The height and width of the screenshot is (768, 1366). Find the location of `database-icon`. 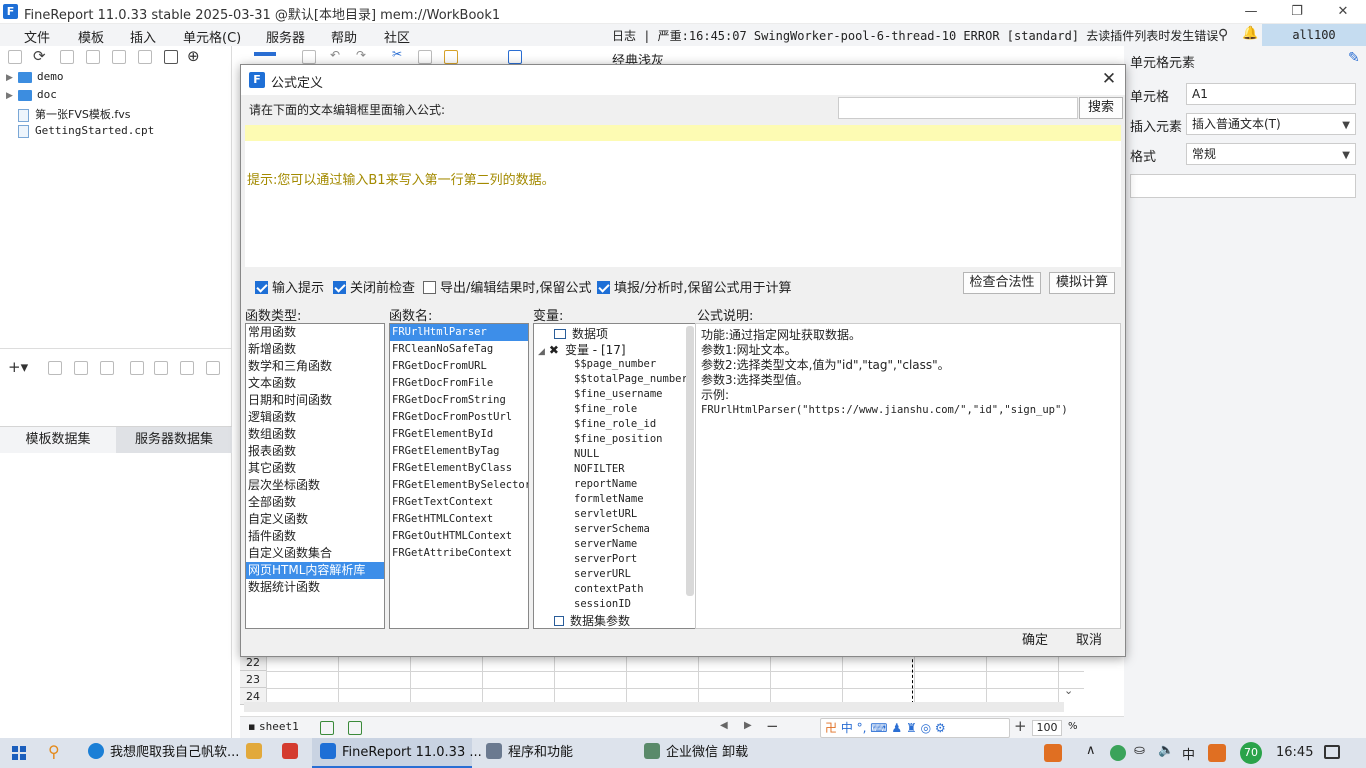

database-icon is located at coordinates (107, 368).